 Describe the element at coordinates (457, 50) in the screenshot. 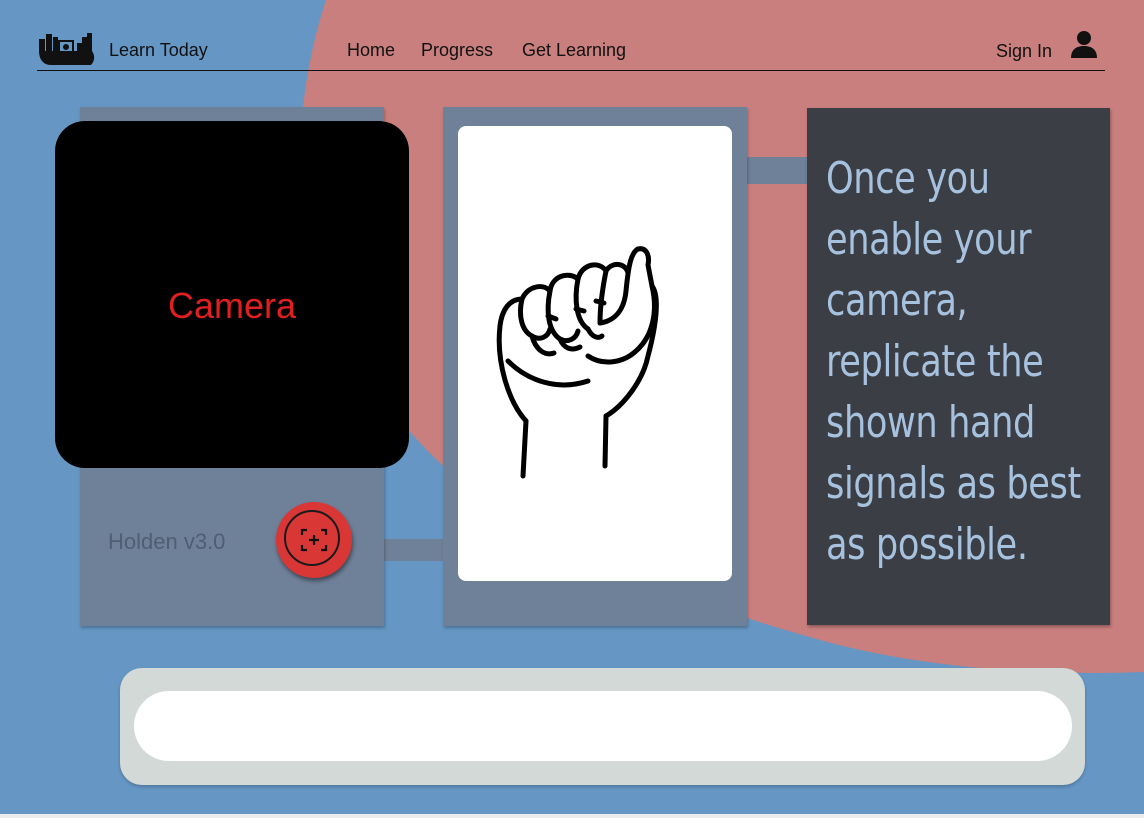

I see `nav-progress: Progress` at that location.